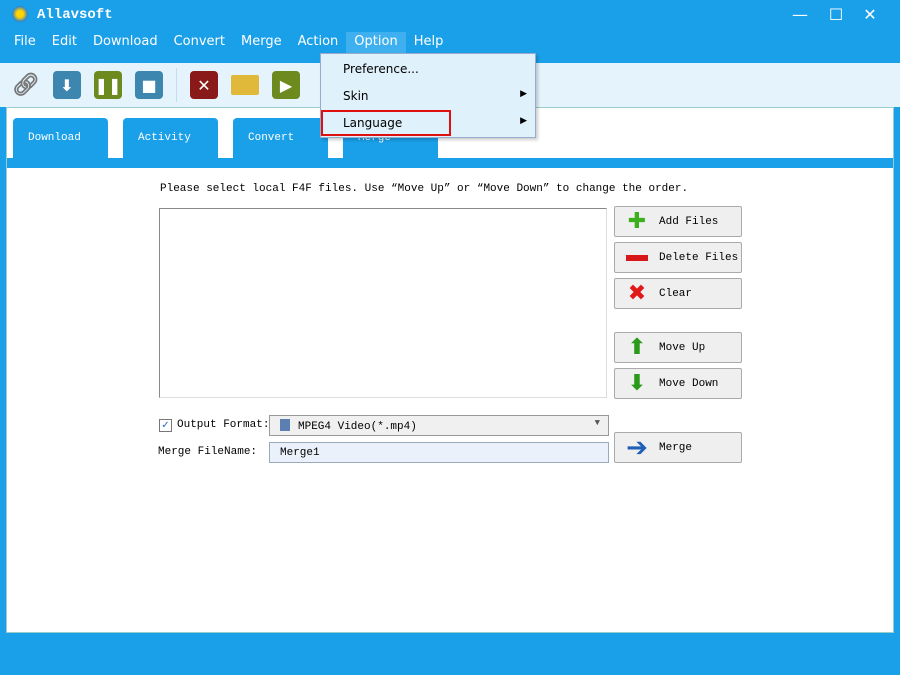  I want to click on menu-action: Action, so click(318, 43).